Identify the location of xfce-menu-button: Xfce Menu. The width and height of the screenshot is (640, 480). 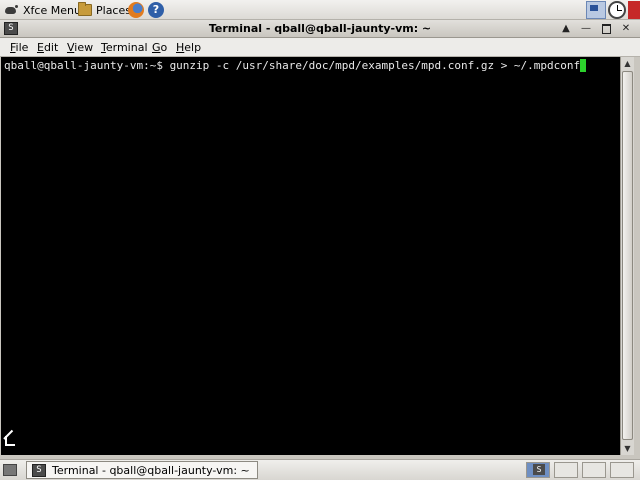
(42, 10).